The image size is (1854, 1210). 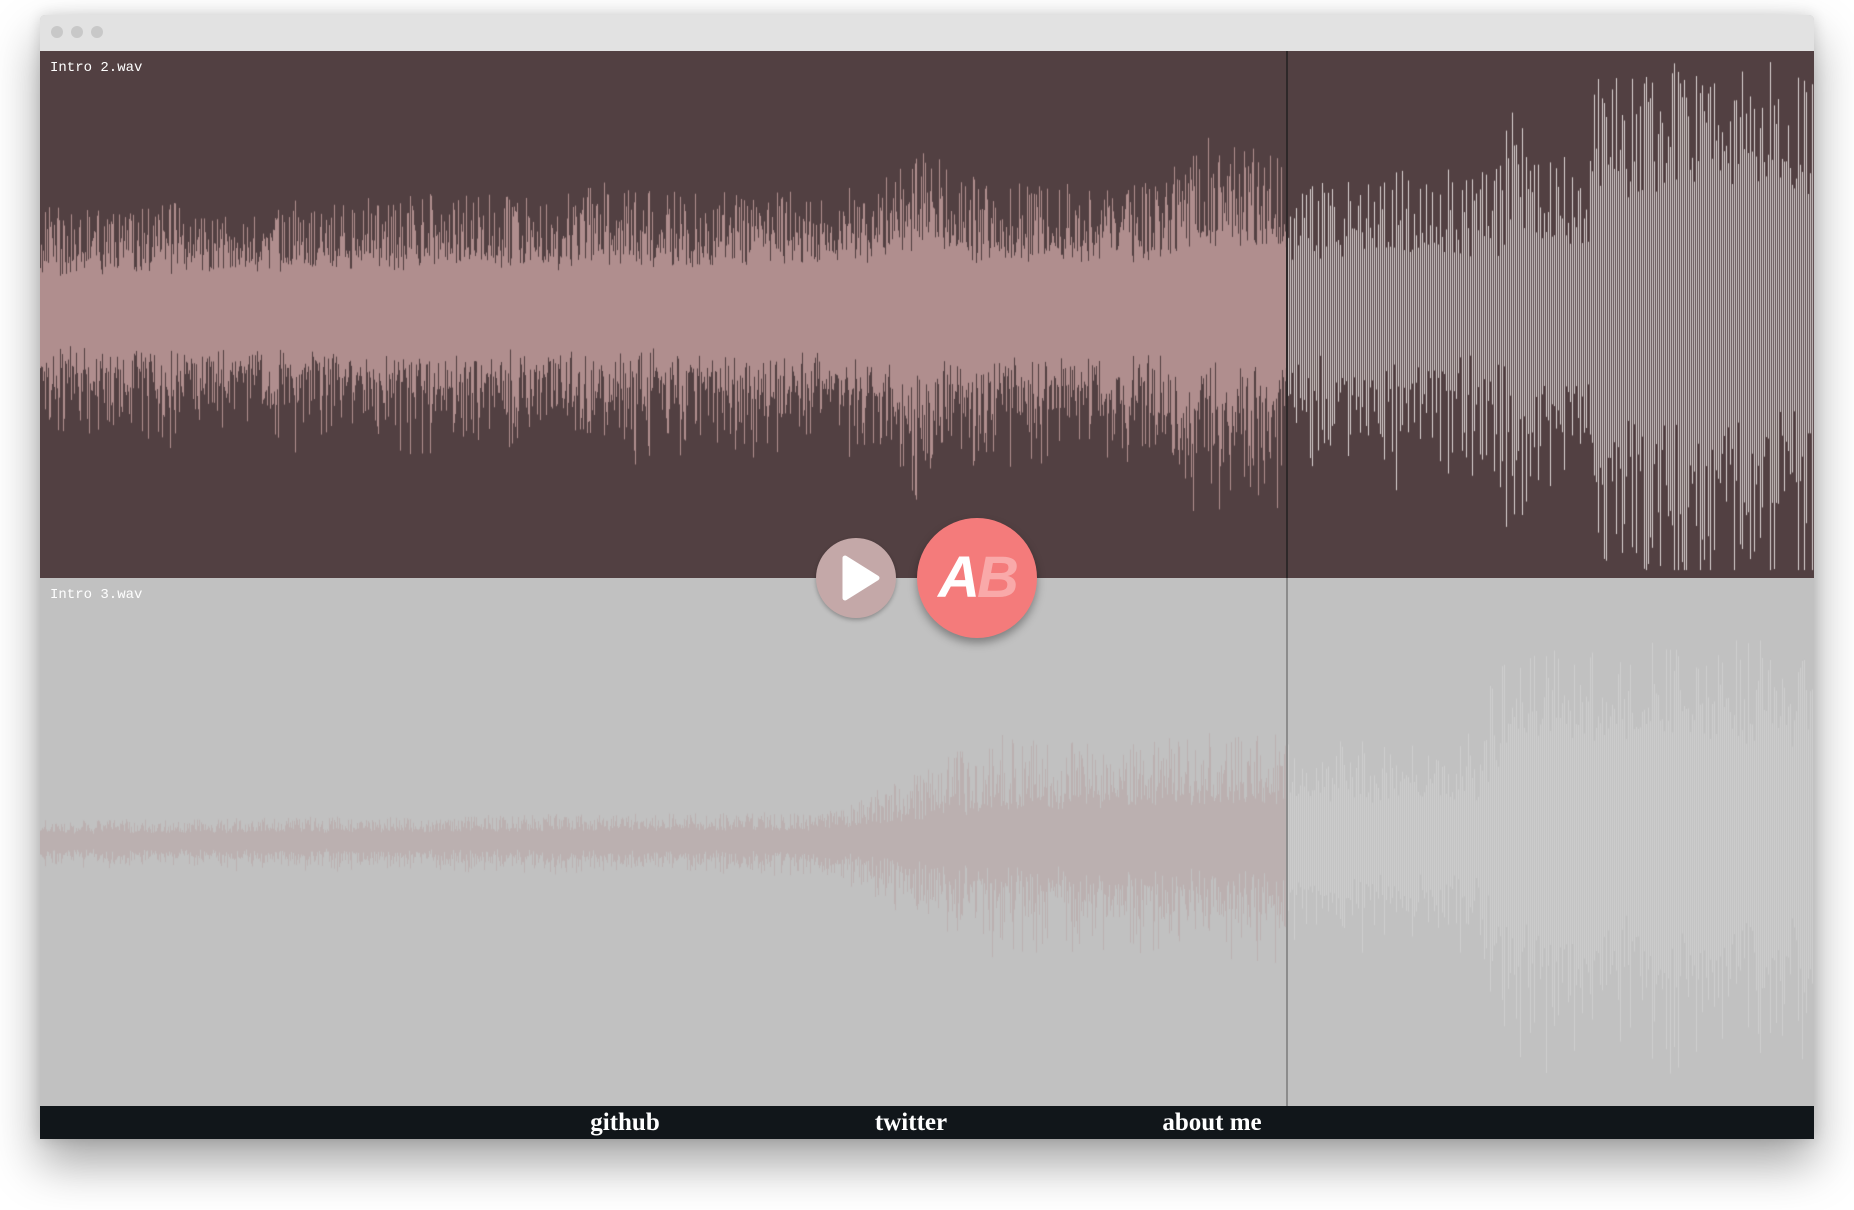 I want to click on zoom-dot-icon, so click(x=97, y=32).